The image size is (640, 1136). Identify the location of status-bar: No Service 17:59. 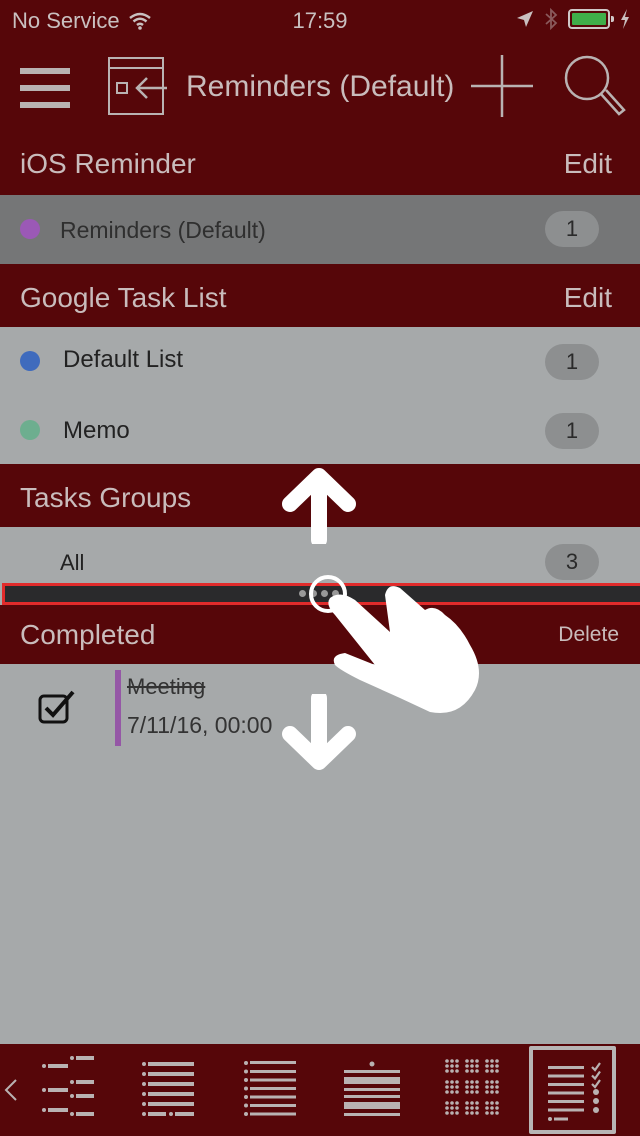
(320, 21).